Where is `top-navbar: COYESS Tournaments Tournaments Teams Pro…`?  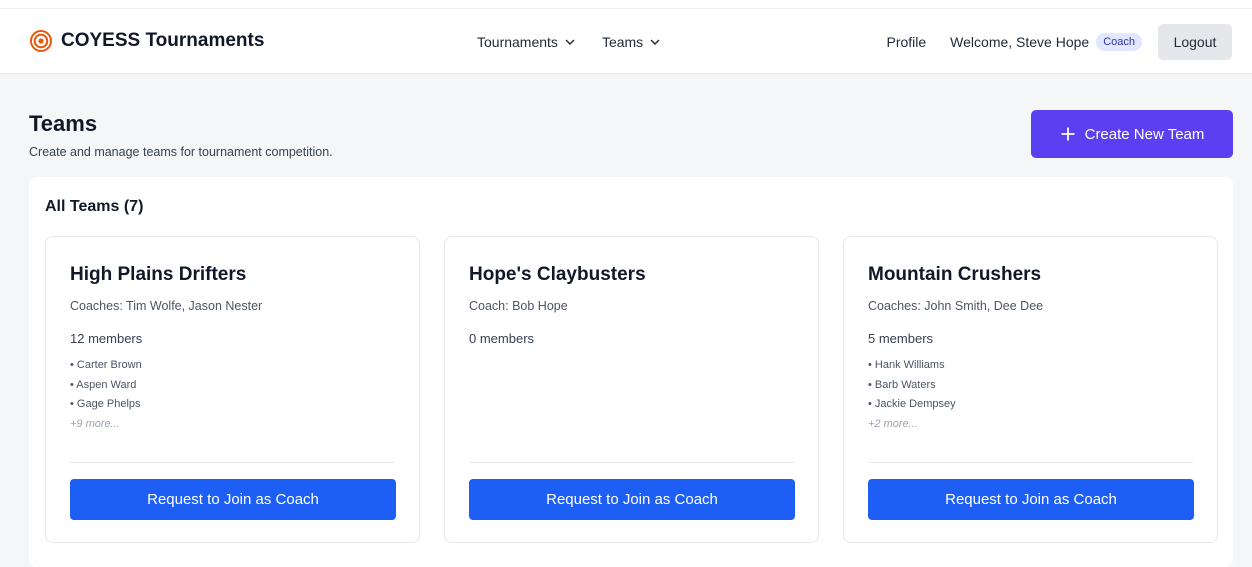
top-navbar: COYESS Tournaments Tournaments Teams Pro… is located at coordinates (626, 41).